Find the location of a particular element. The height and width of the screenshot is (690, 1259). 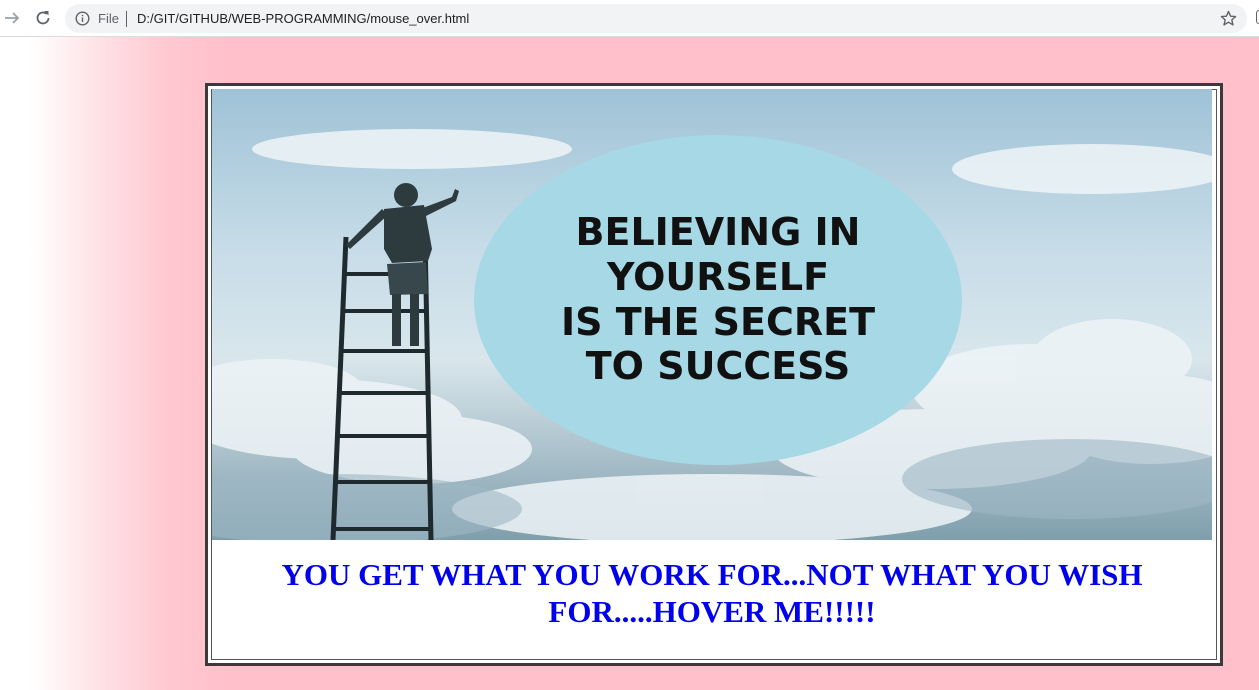

forward-icon is located at coordinates (12, 18).